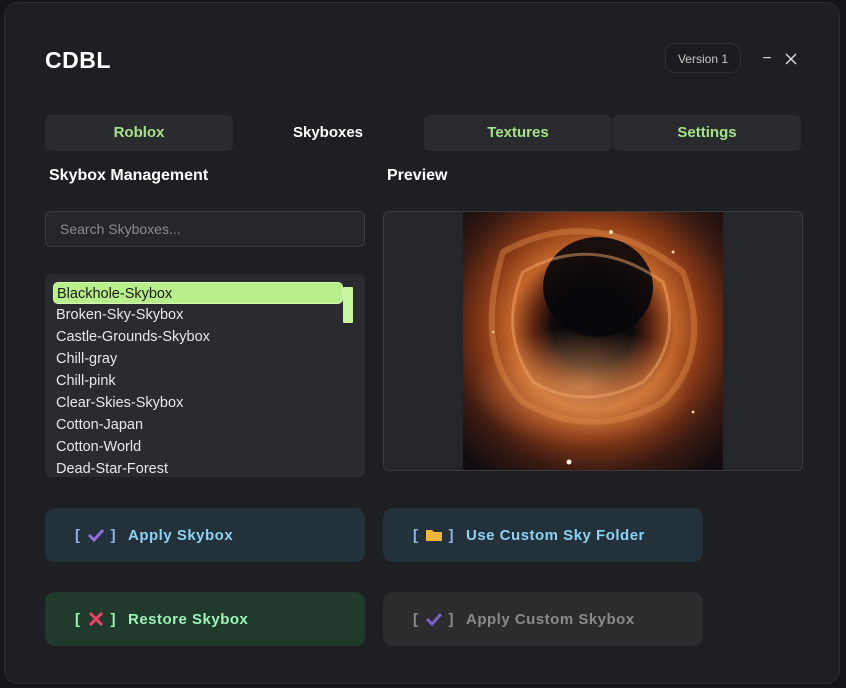 This screenshot has width=846, height=688. Describe the element at coordinates (78, 60) in the screenshot. I see `app-title: CDBL` at that location.